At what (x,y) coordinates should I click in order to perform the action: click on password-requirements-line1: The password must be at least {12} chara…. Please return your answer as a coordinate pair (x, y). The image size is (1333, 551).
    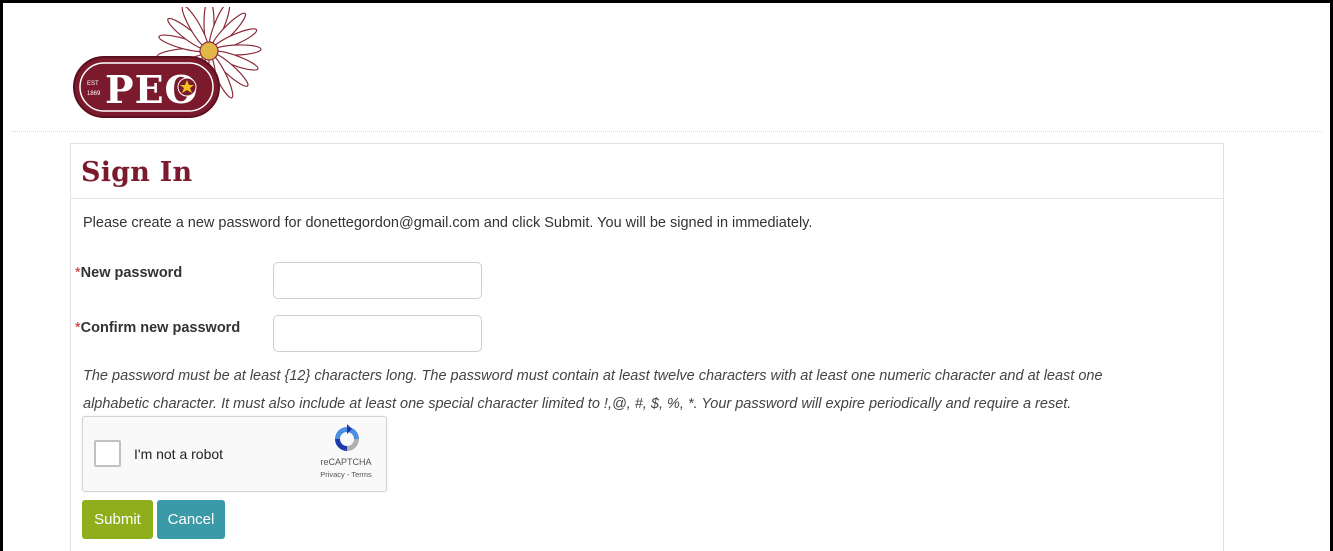
    Looking at the image, I should click on (593, 376).